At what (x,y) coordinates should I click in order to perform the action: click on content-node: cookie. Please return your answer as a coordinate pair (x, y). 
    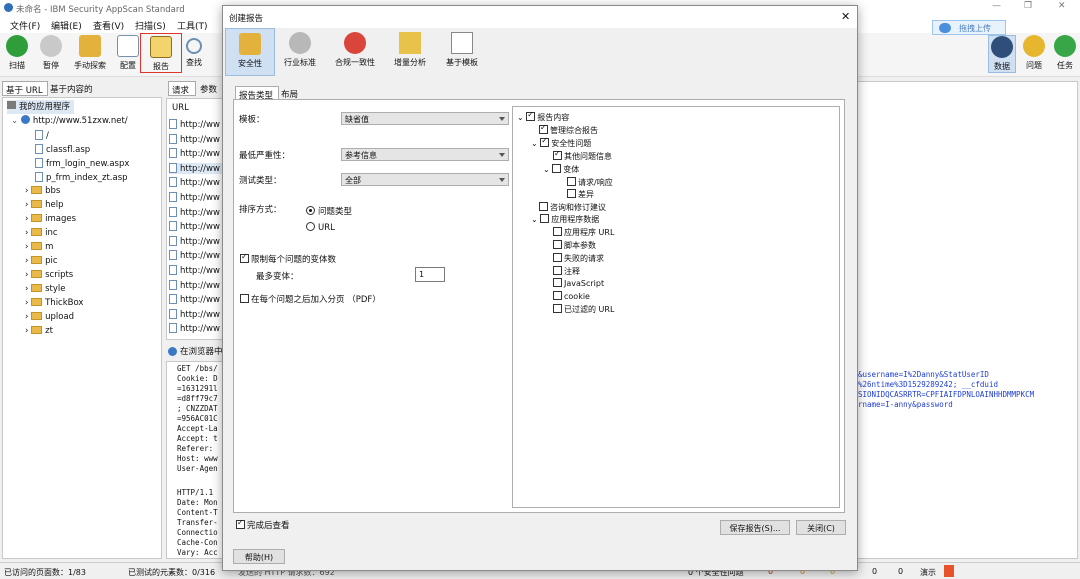
    Looking at the image, I should click on (571, 297).